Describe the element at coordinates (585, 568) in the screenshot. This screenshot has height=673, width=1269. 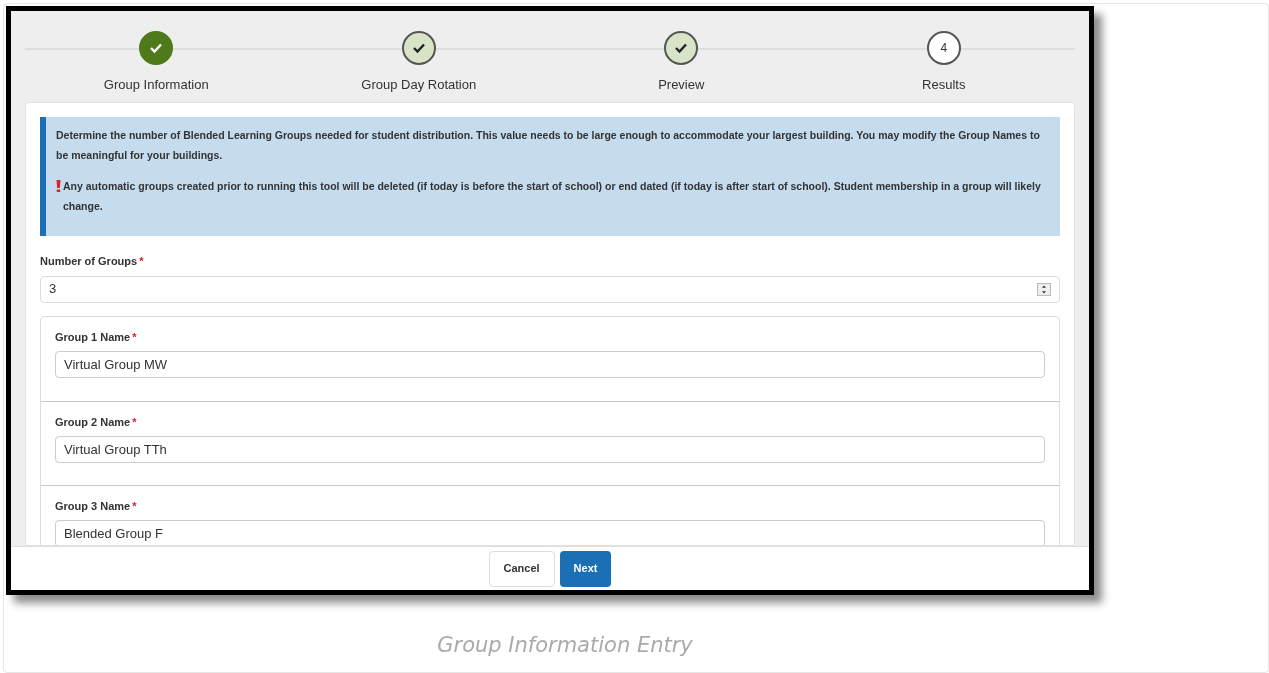
I see `next-button: Next` at that location.